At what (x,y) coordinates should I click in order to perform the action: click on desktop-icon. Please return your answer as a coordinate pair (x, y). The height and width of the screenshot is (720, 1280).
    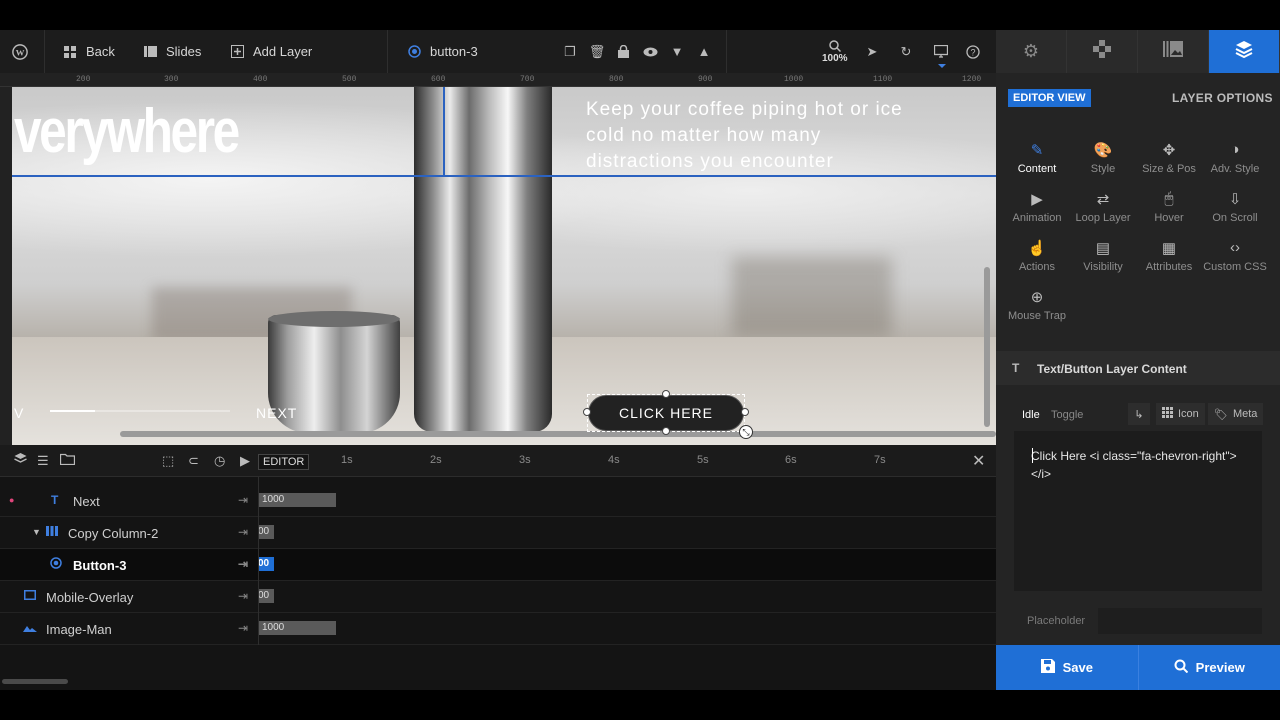
    Looking at the image, I should click on (941, 52).